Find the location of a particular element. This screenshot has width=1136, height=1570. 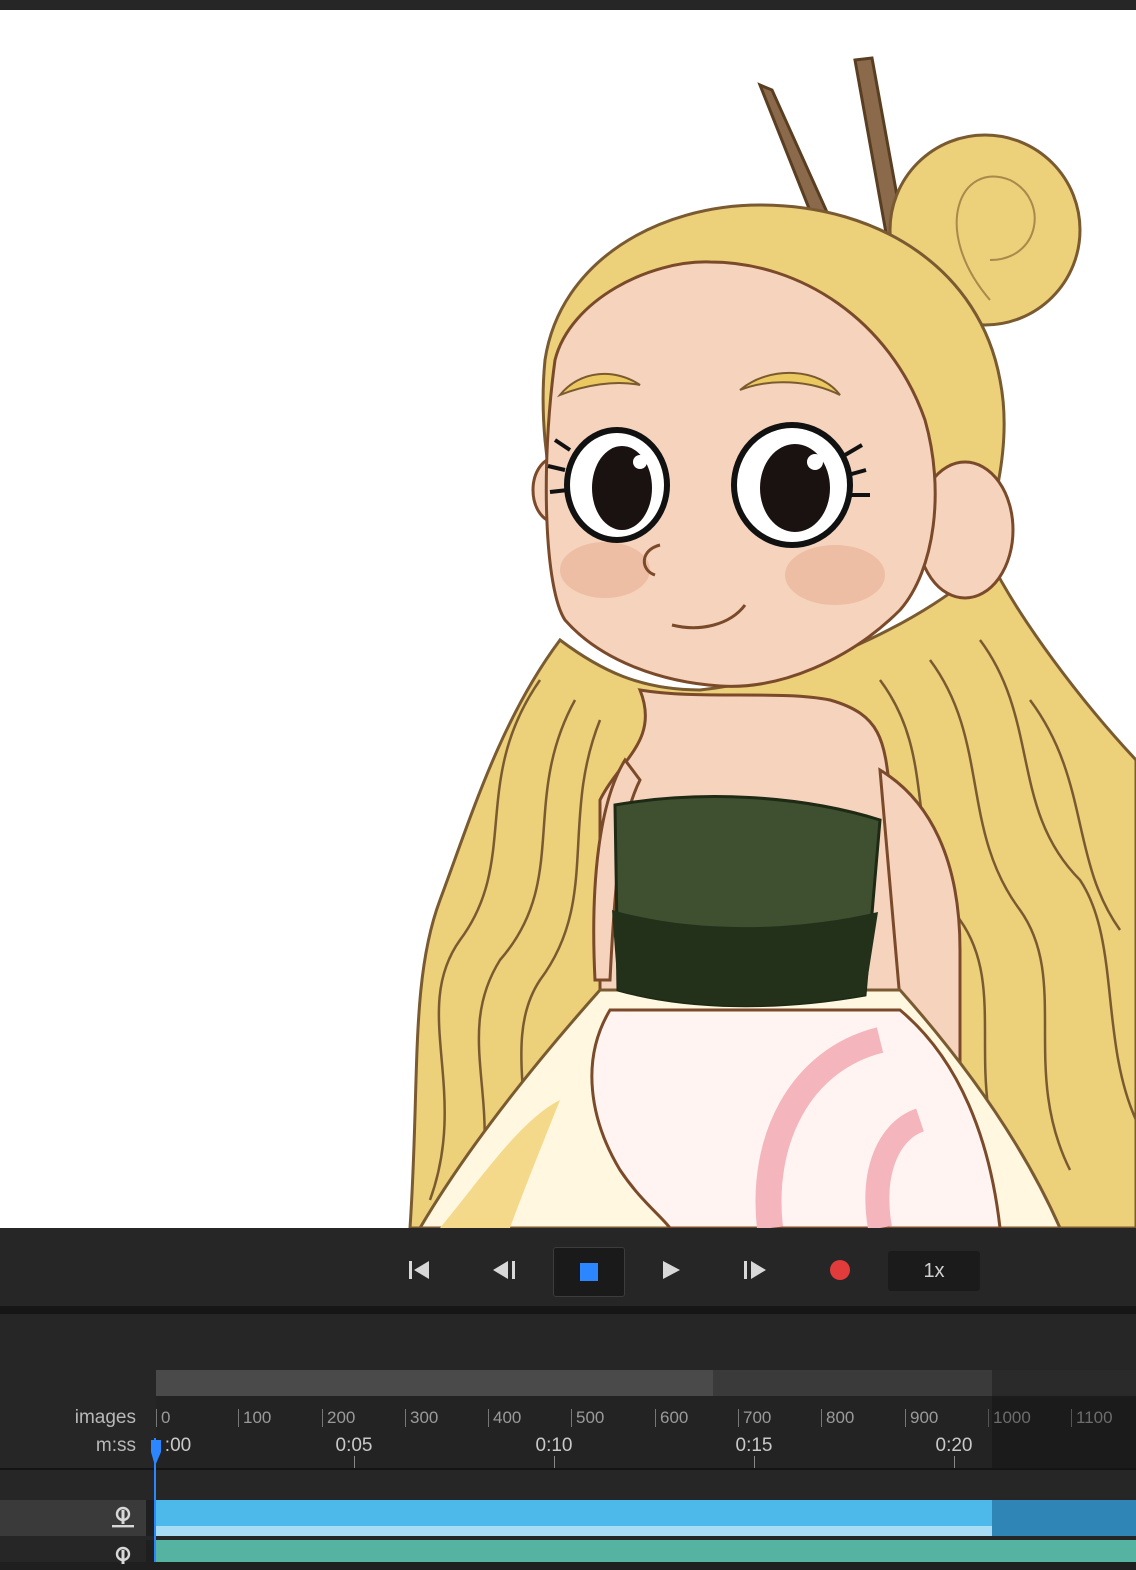

record-icon is located at coordinates (840, 1270).